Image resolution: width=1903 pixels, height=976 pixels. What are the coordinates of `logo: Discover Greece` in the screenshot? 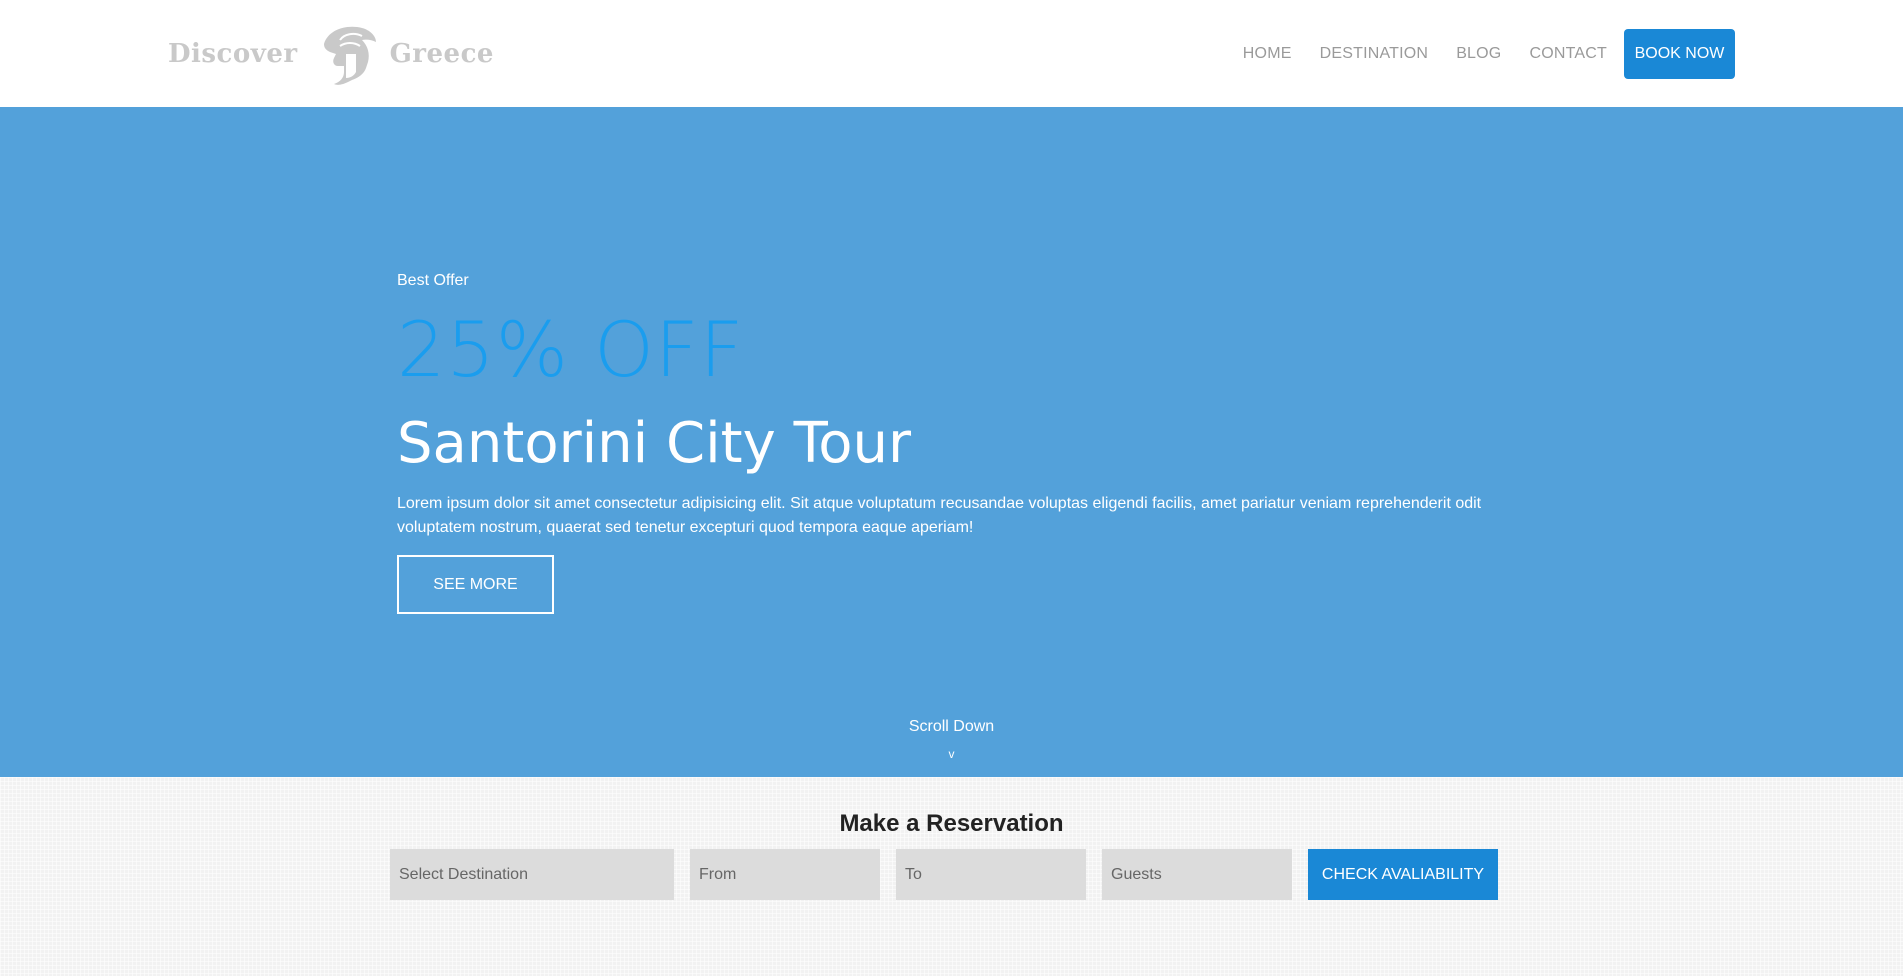 It's located at (331, 54).